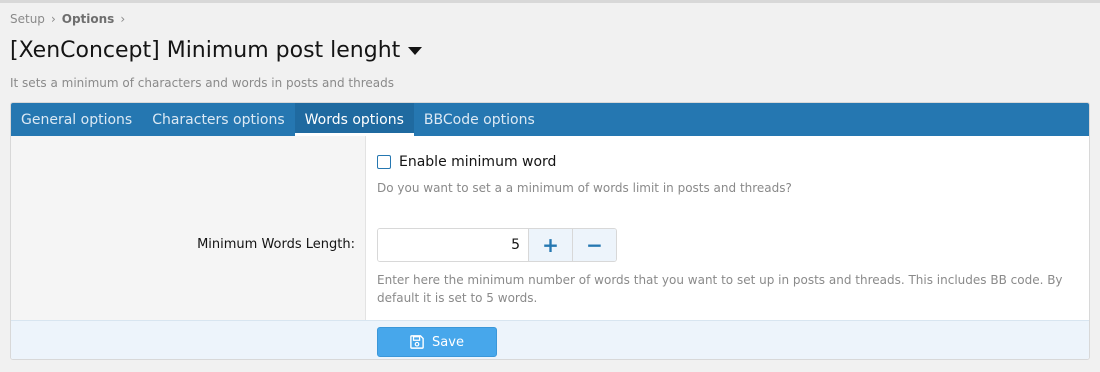 The width and height of the screenshot is (1100, 372). What do you see at coordinates (88, 19) in the screenshot?
I see `breadcrumb-options: Options` at bounding box center [88, 19].